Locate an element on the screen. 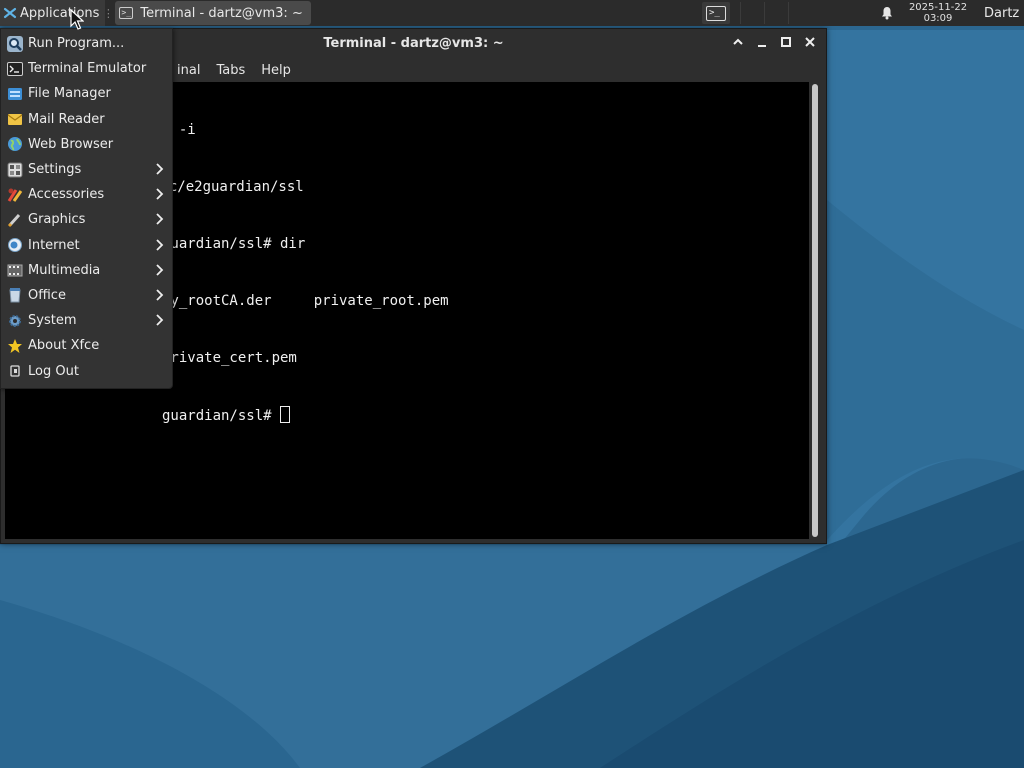  maximize-icon is located at coordinates (786, 42).